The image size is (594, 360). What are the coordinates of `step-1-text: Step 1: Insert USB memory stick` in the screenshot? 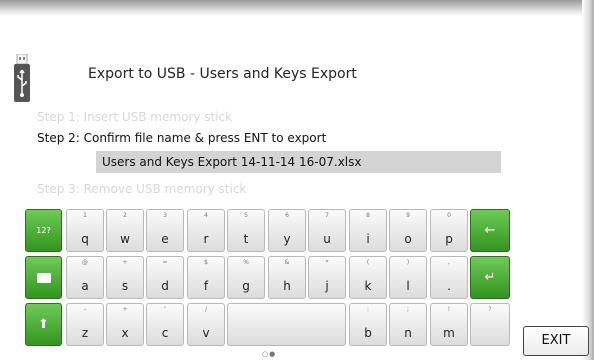 It's located at (135, 117).